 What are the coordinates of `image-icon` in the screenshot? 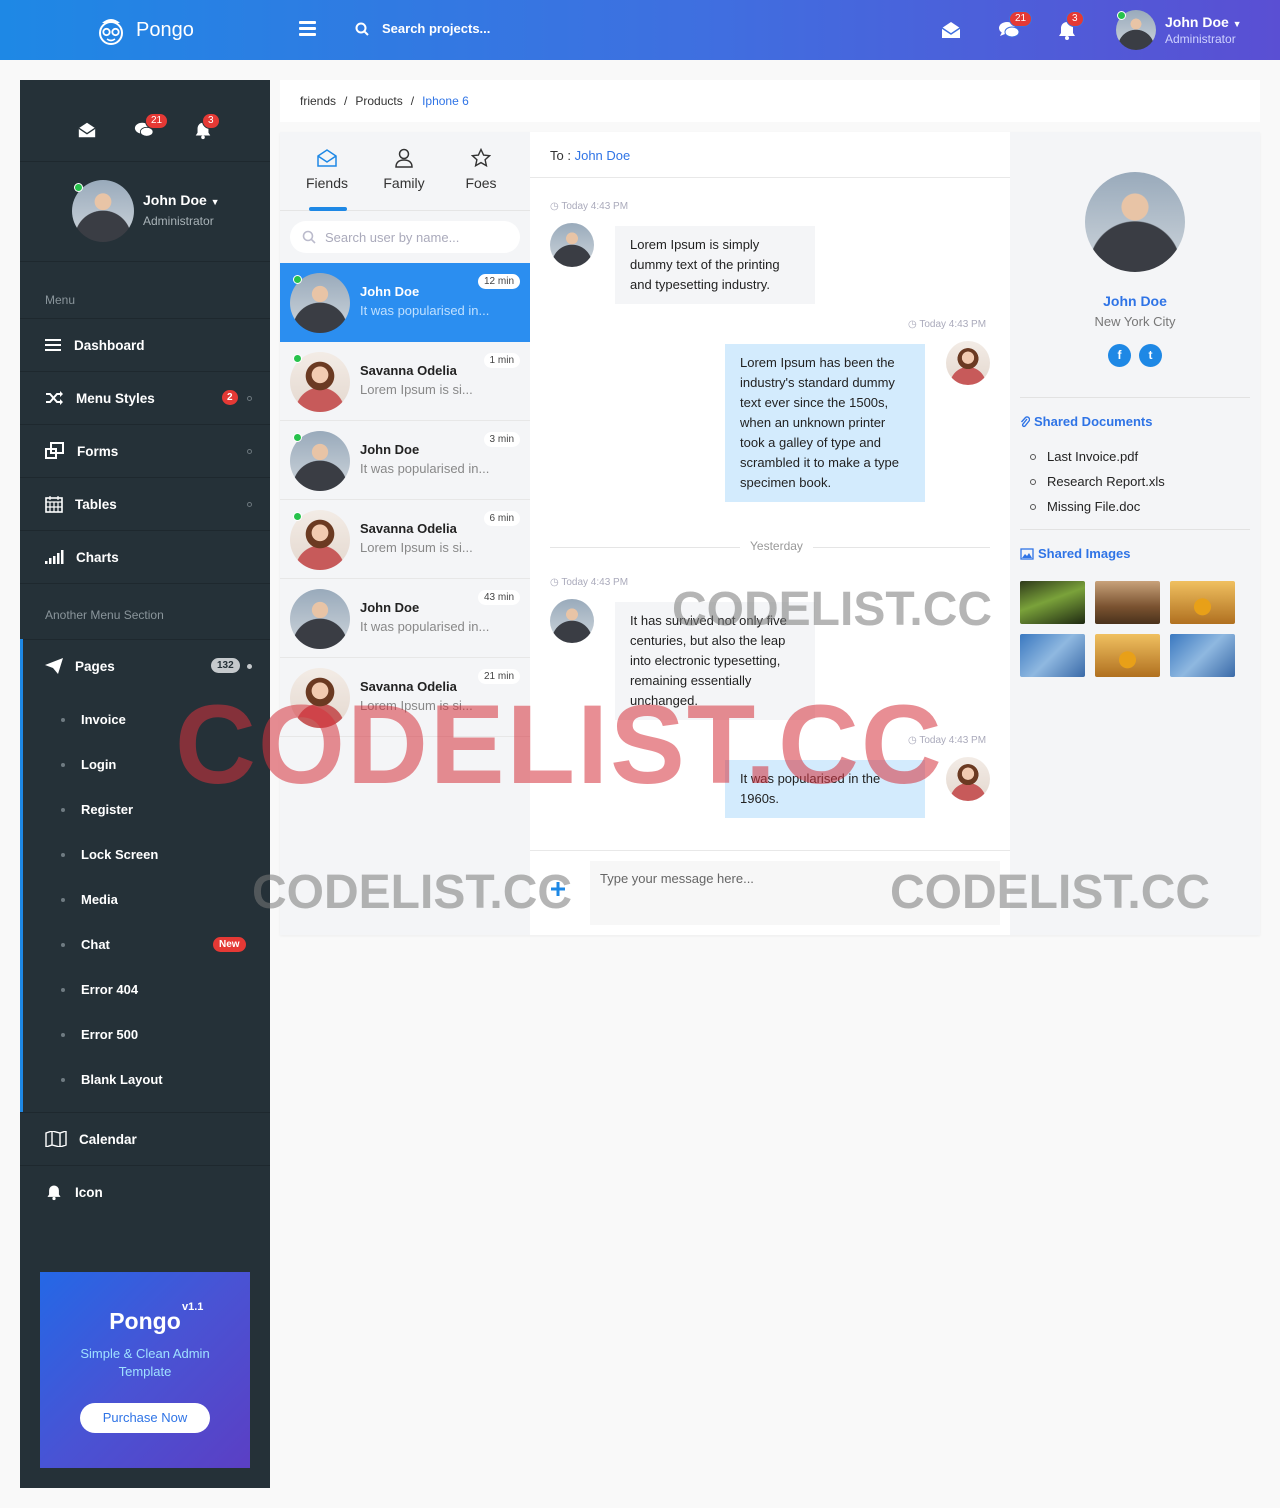 It's located at (1027, 553).